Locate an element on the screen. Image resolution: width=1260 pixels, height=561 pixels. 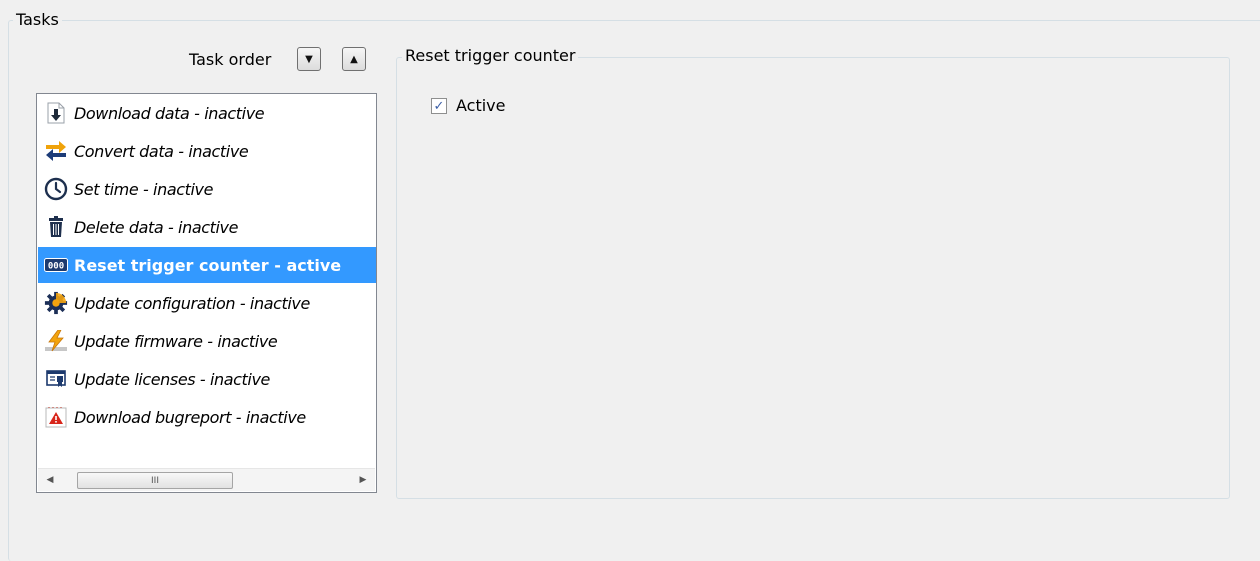
list-item-label: Update configuration - inactive is located at coordinates (192, 303).